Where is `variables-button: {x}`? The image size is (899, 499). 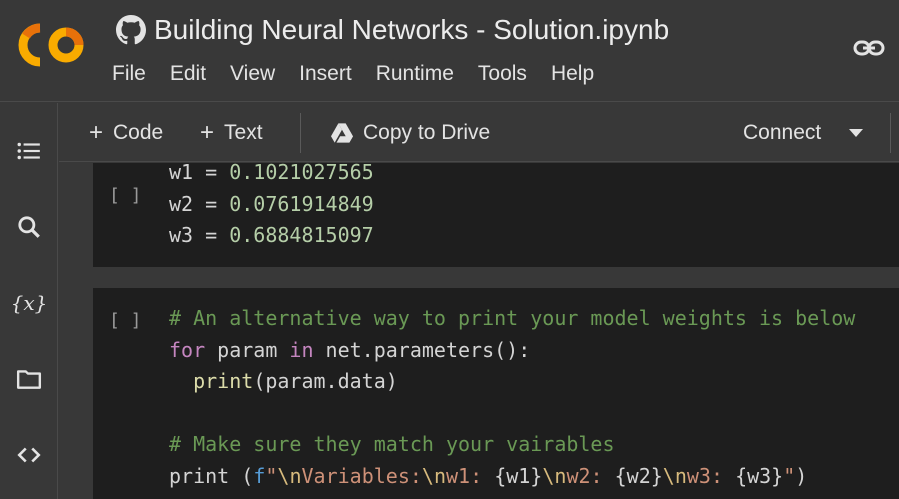
variables-button: {x} is located at coordinates (29, 303).